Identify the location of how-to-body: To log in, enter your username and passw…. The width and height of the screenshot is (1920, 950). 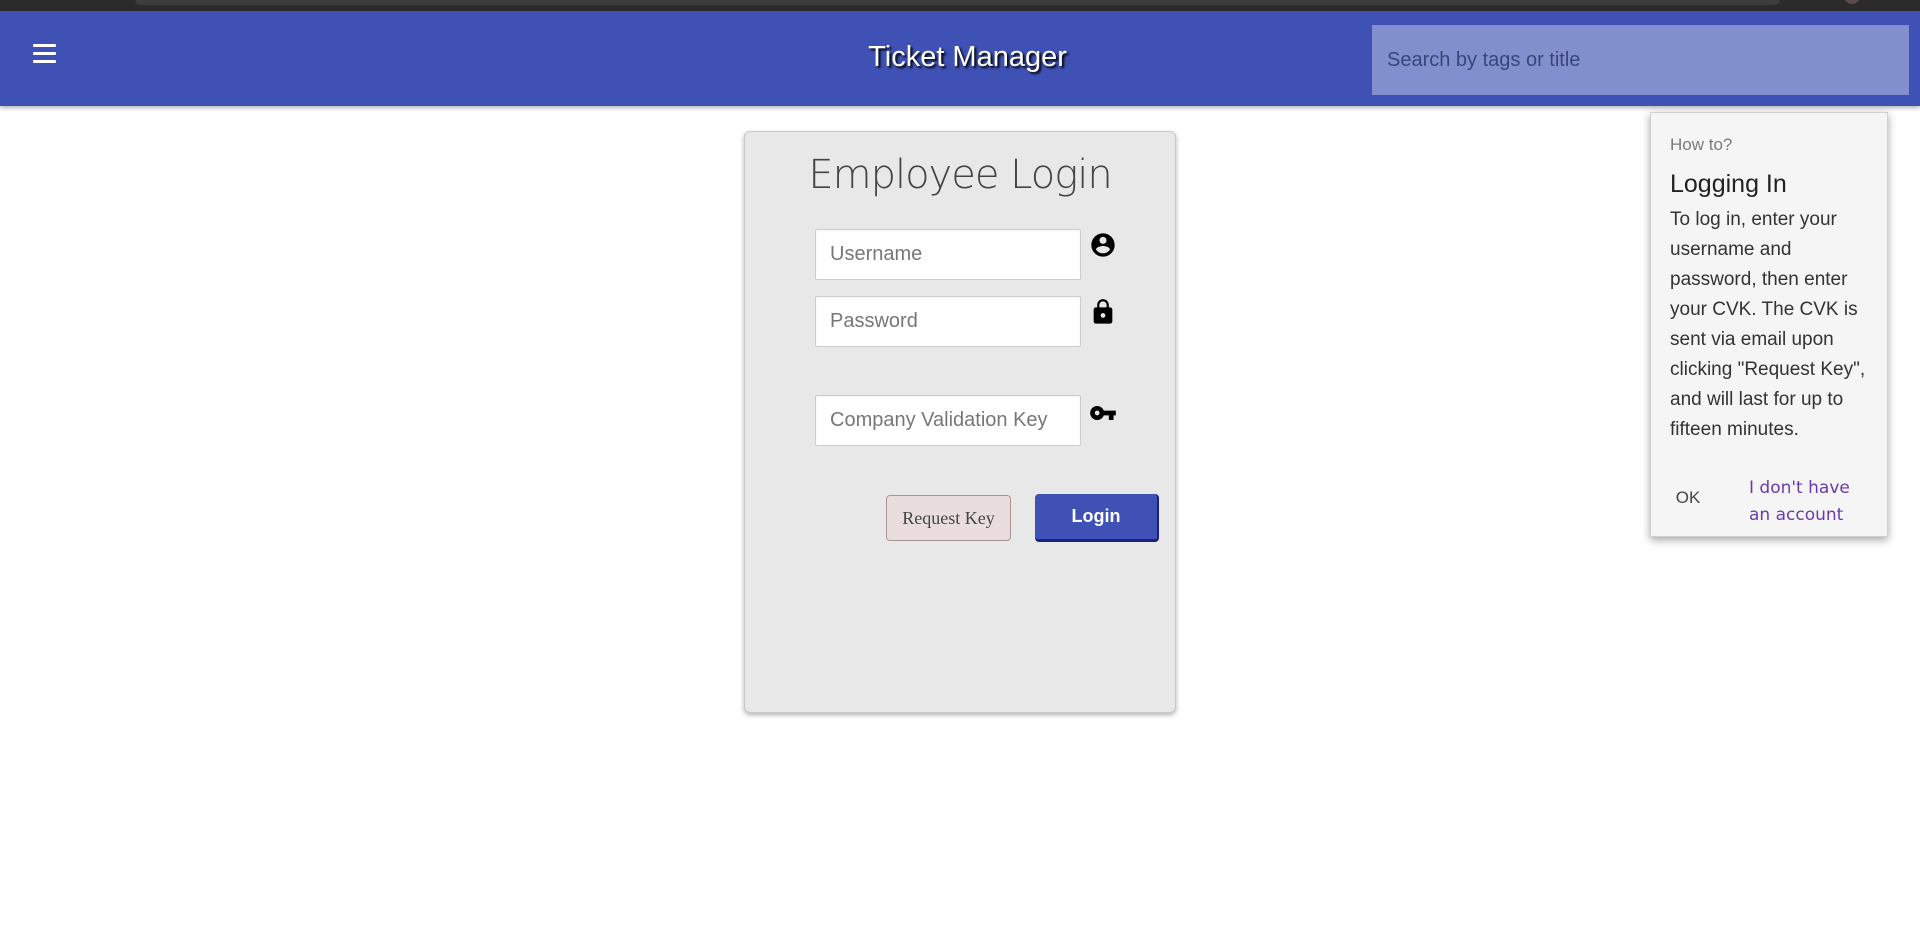
(1768, 324).